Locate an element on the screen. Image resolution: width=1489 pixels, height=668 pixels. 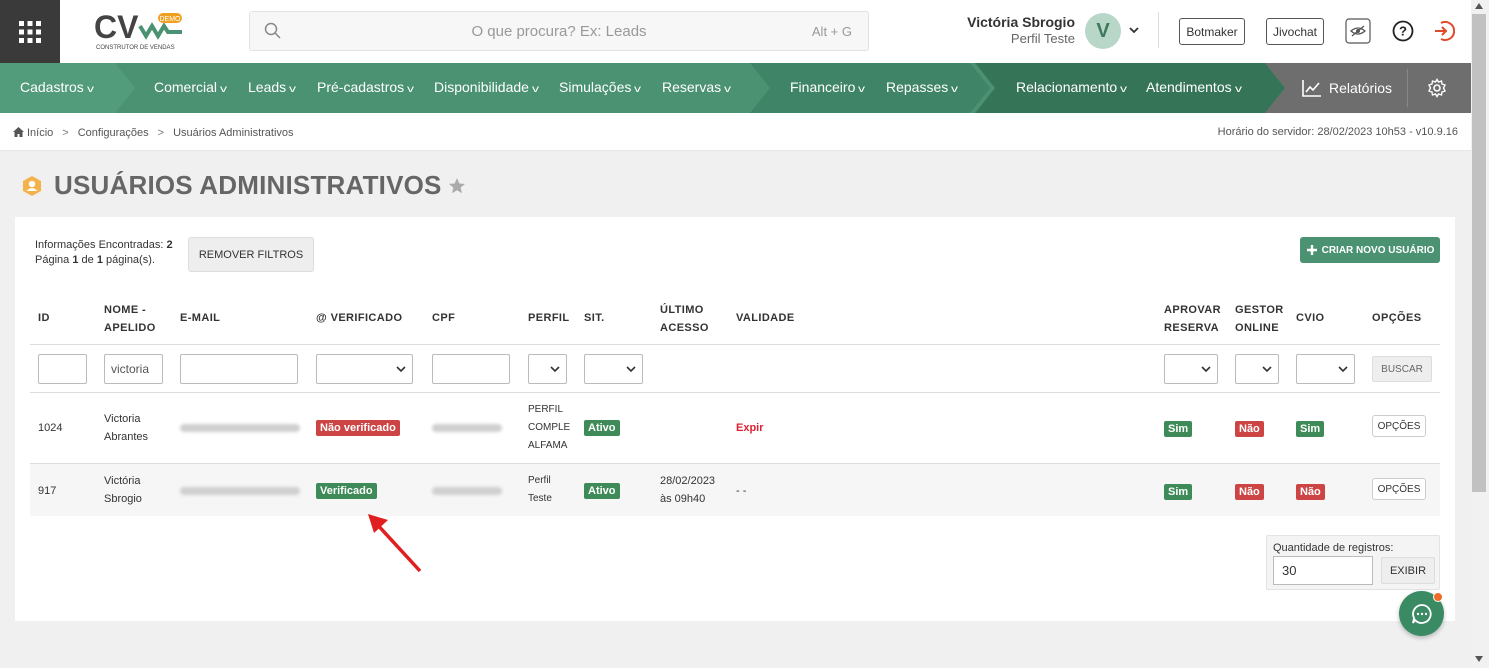
breadcrumb-current: Usuários Administrativos is located at coordinates (233, 133).